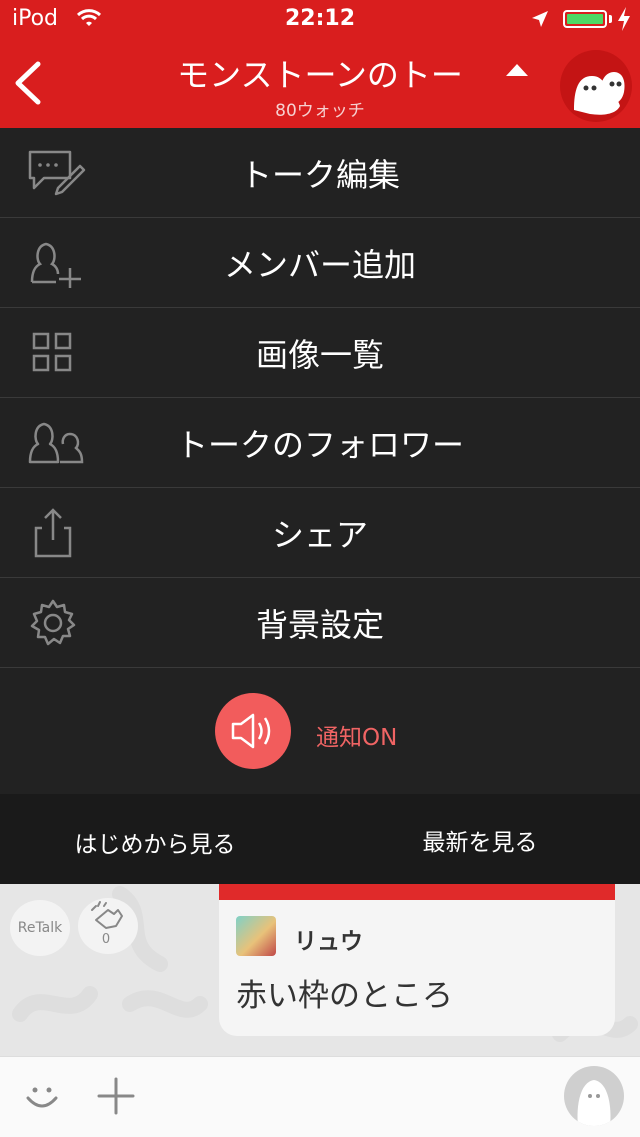 The width and height of the screenshot is (640, 1137). I want to click on view-from-start-button: はじめから見る, so click(155, 842).